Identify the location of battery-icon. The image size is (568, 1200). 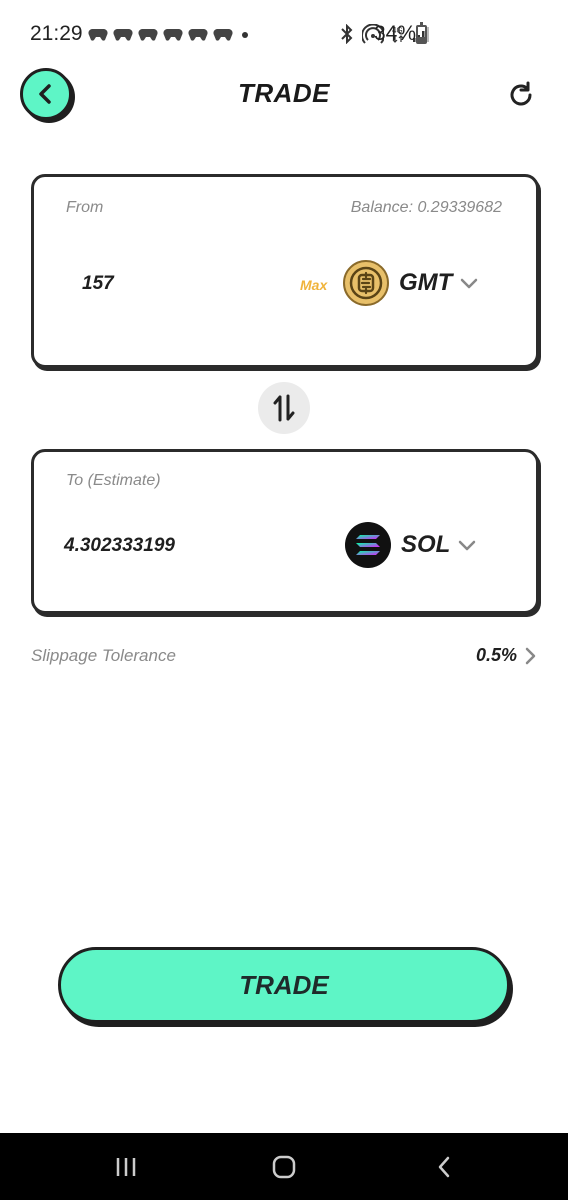
(421, 33).